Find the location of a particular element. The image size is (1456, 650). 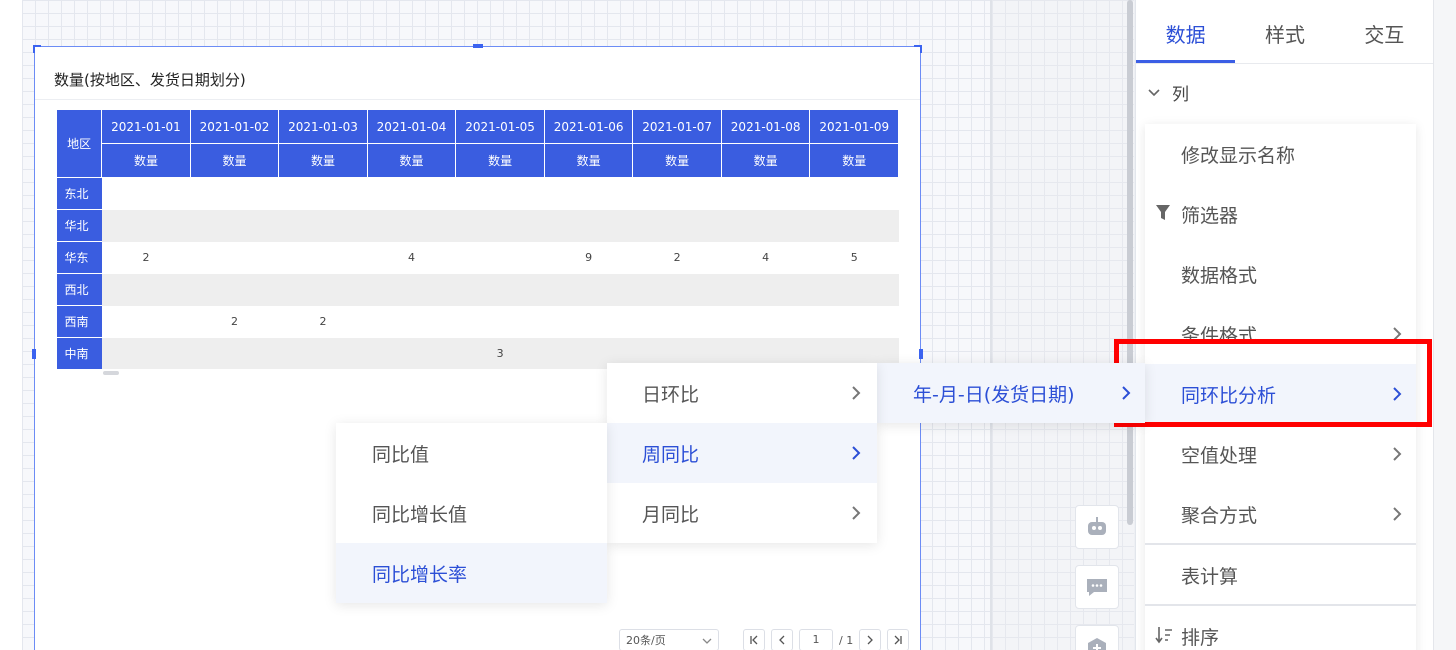

submenu-item-date-field: 年-月-日(发货日期) is located at coordinates (1011, 393).